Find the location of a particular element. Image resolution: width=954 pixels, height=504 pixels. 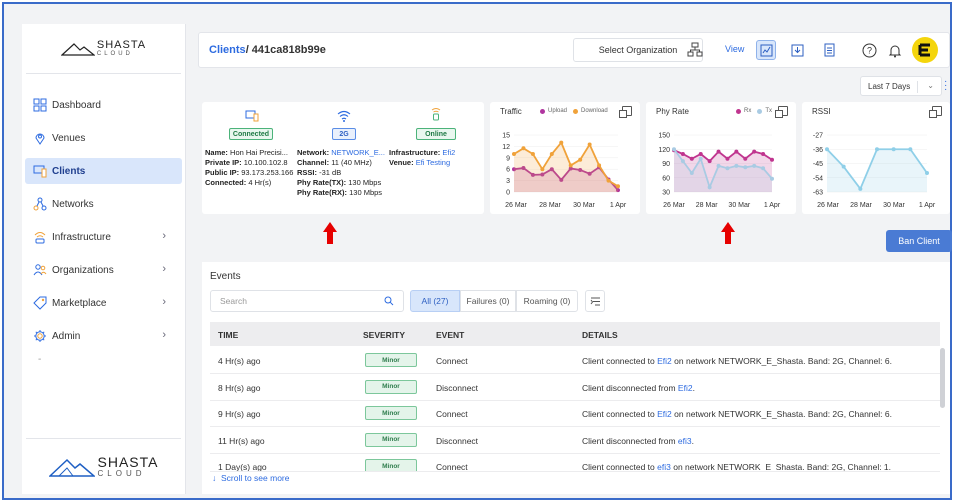

channel-label: Channel: is located at coordinates (313, 162).